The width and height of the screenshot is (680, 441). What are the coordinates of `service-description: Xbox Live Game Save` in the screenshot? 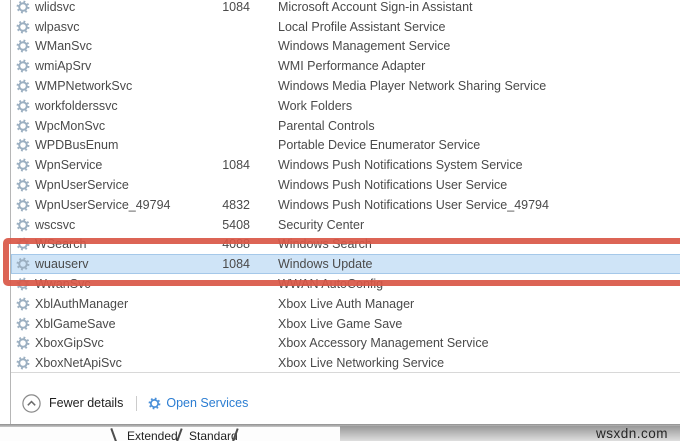 It's located at (340, 323).